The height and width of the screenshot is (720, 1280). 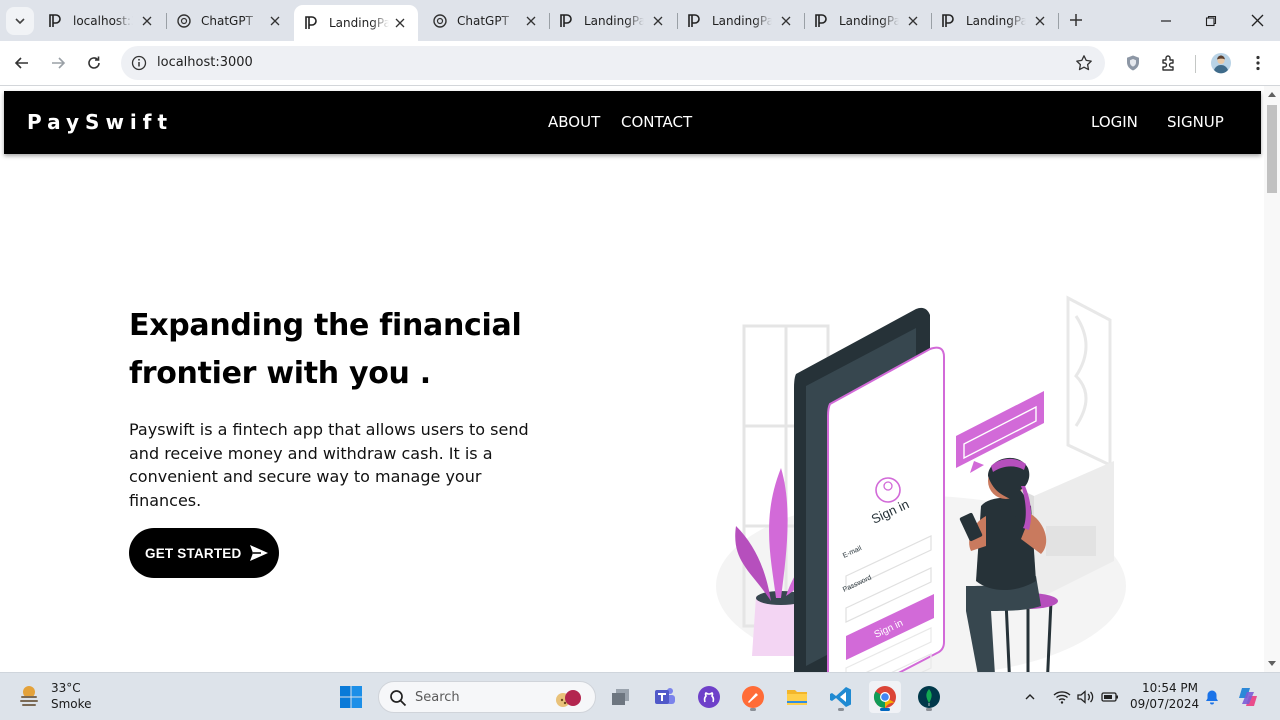 I want to click on github-desktop-icon, so click(x=709, y=697).